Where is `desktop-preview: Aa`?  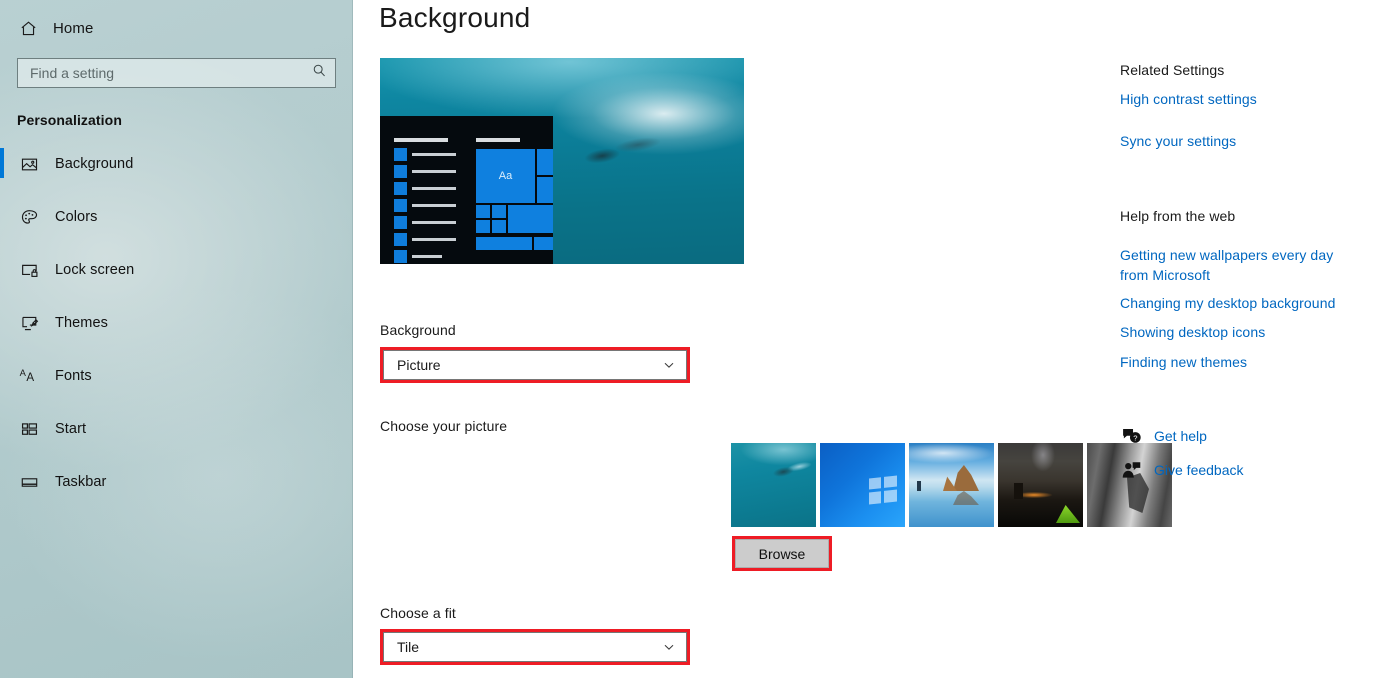 desktop-preview: Aa is located at coordinates (562, 161).